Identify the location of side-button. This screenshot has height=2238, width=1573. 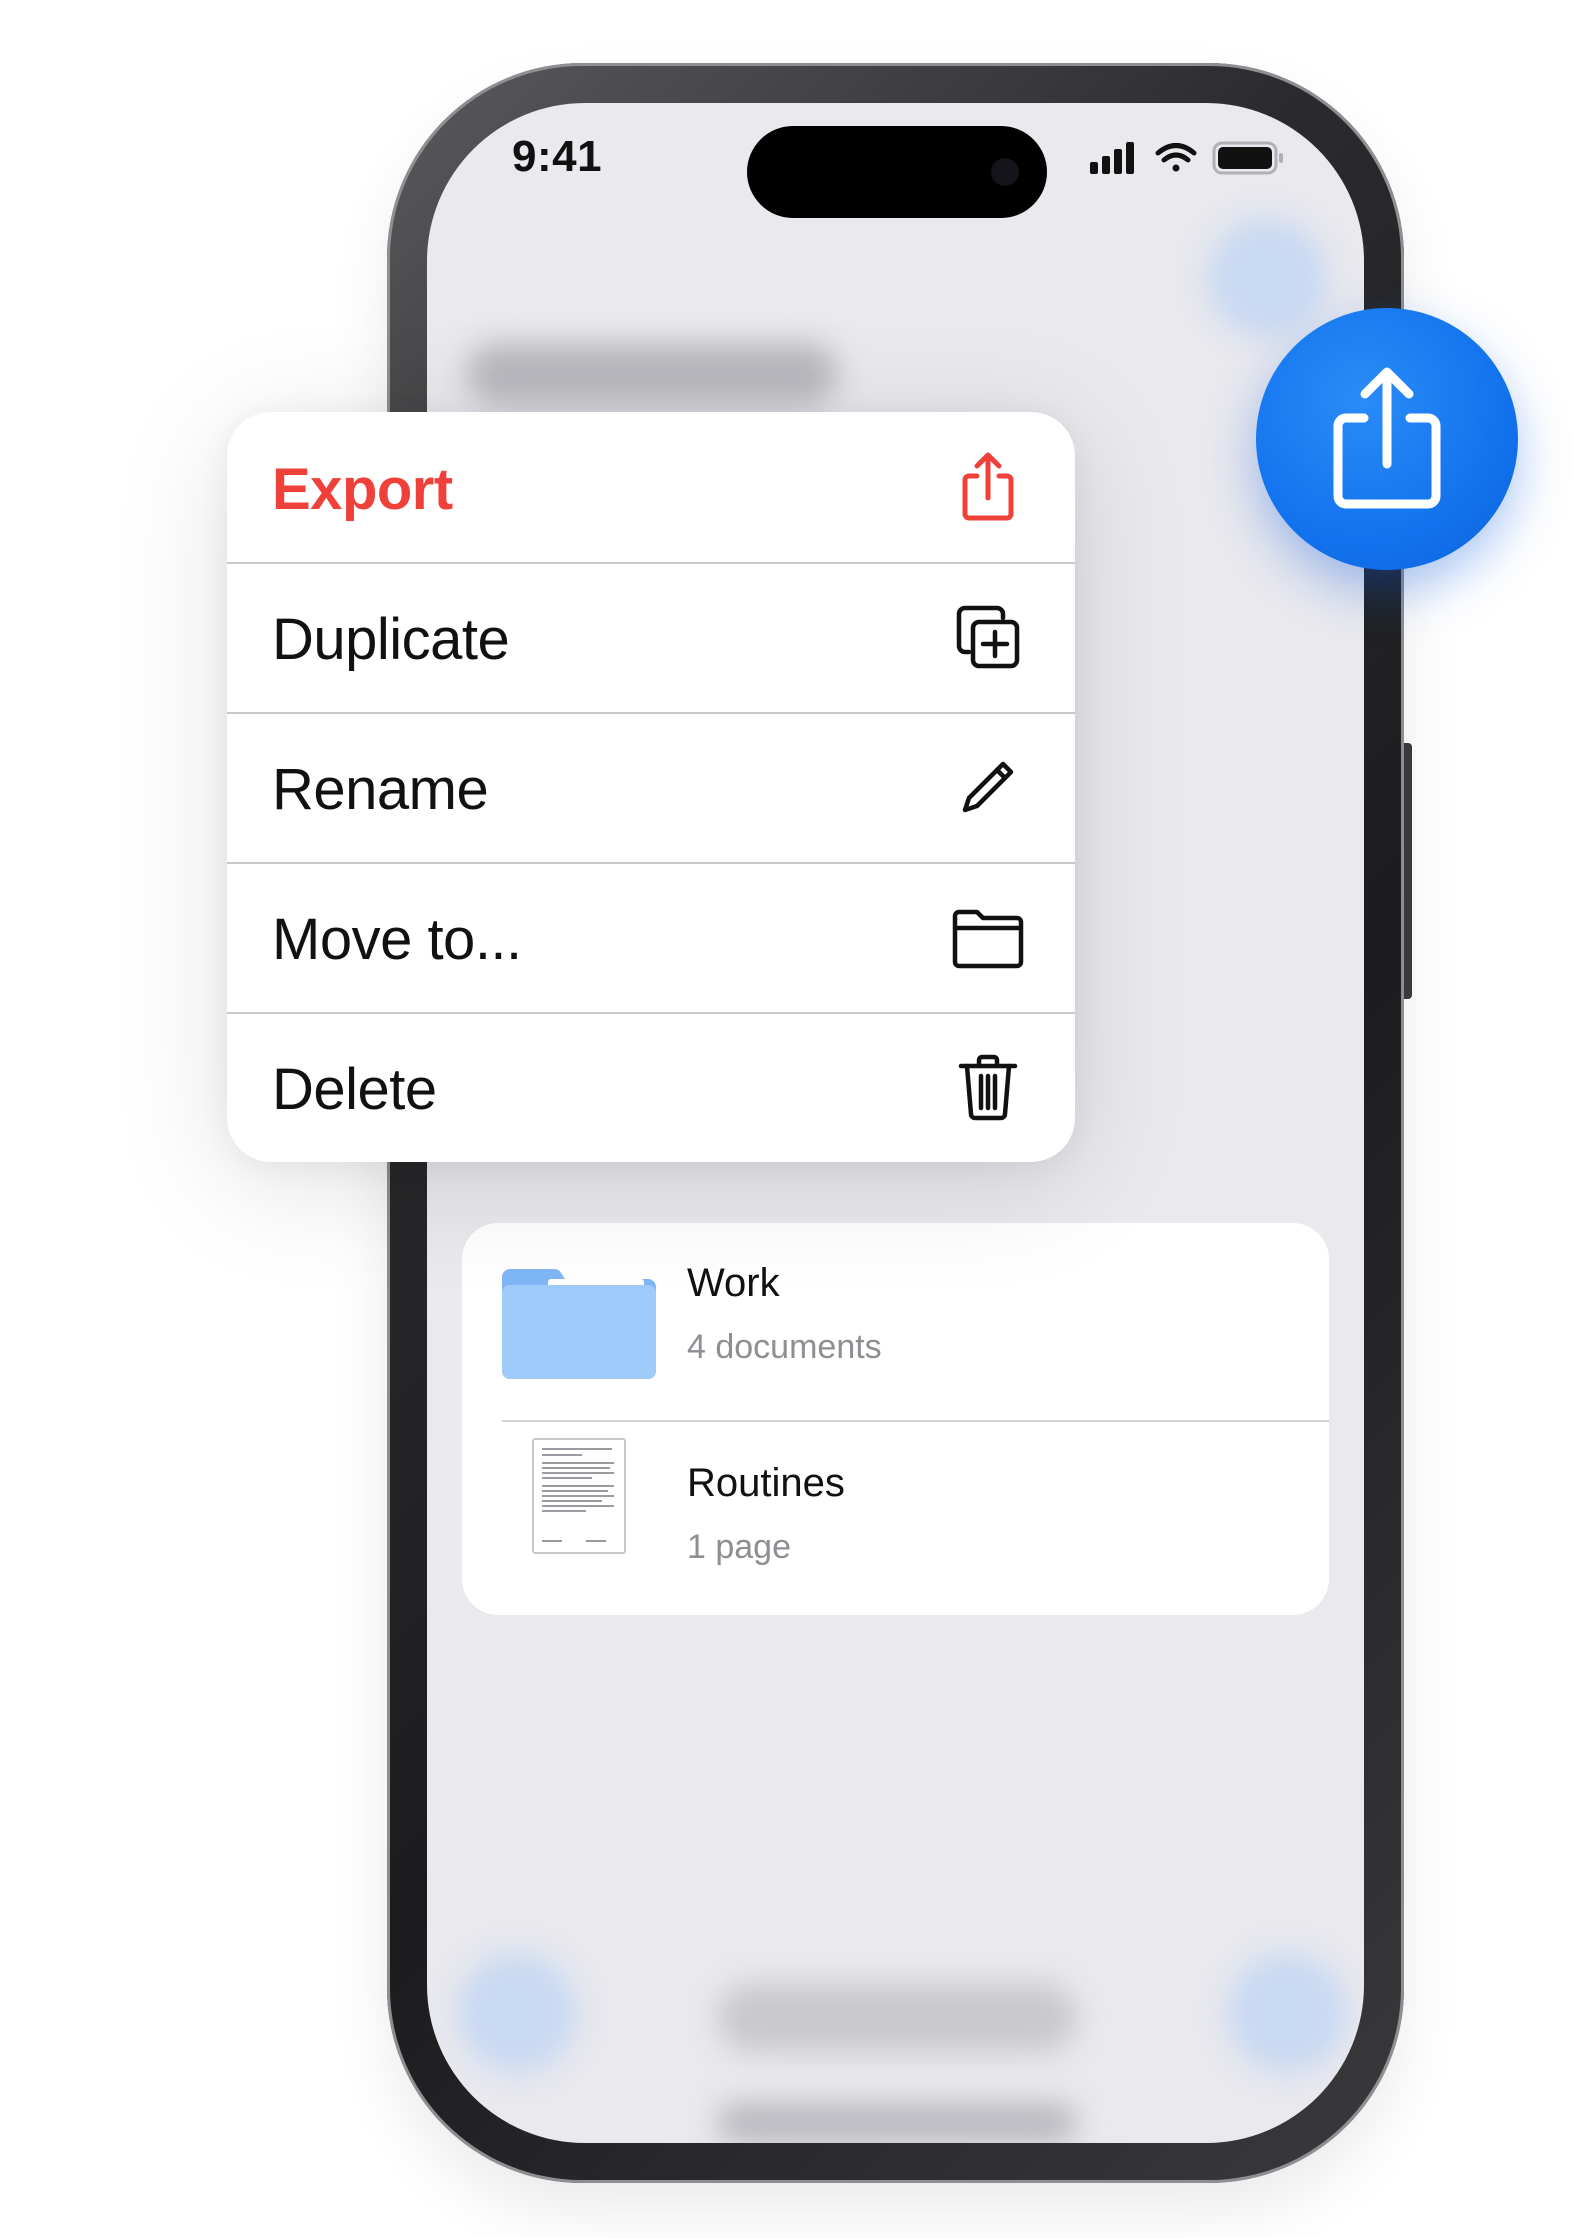
(1408, 871).